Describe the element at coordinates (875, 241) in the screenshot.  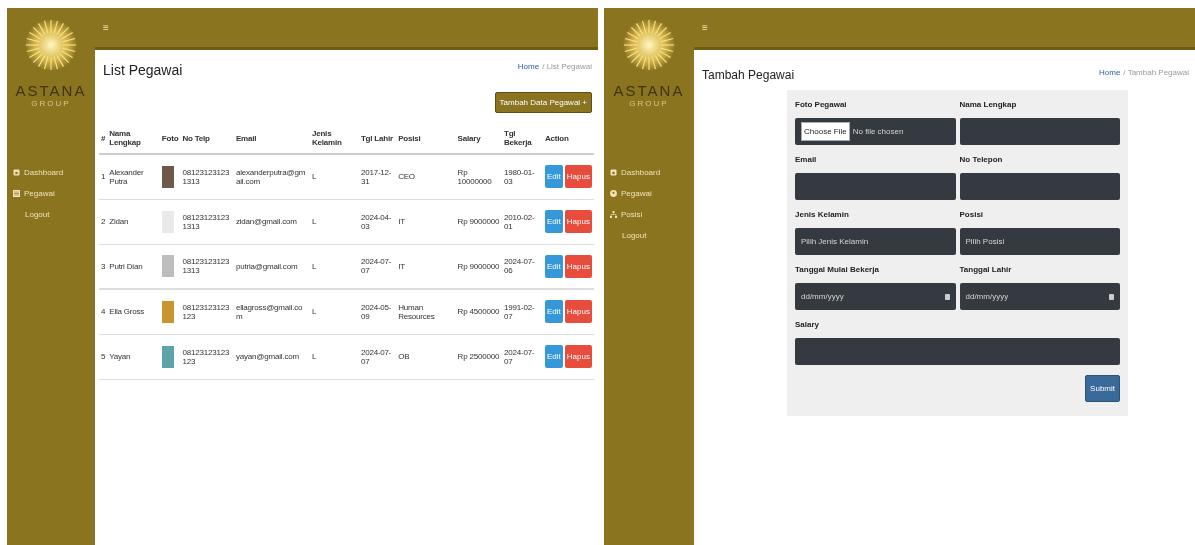
I see `select-field: Pilih Jenis Kelamin` at that location.